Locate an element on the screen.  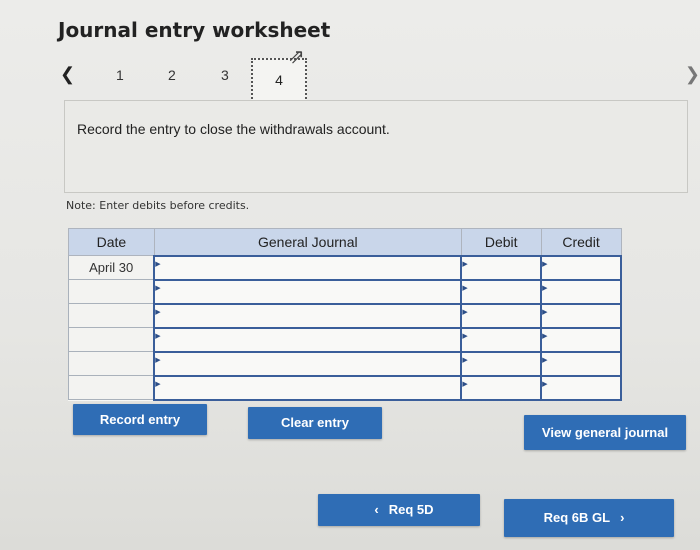
chevron-left-icon: ‹ is located at coordinates (376, 509).